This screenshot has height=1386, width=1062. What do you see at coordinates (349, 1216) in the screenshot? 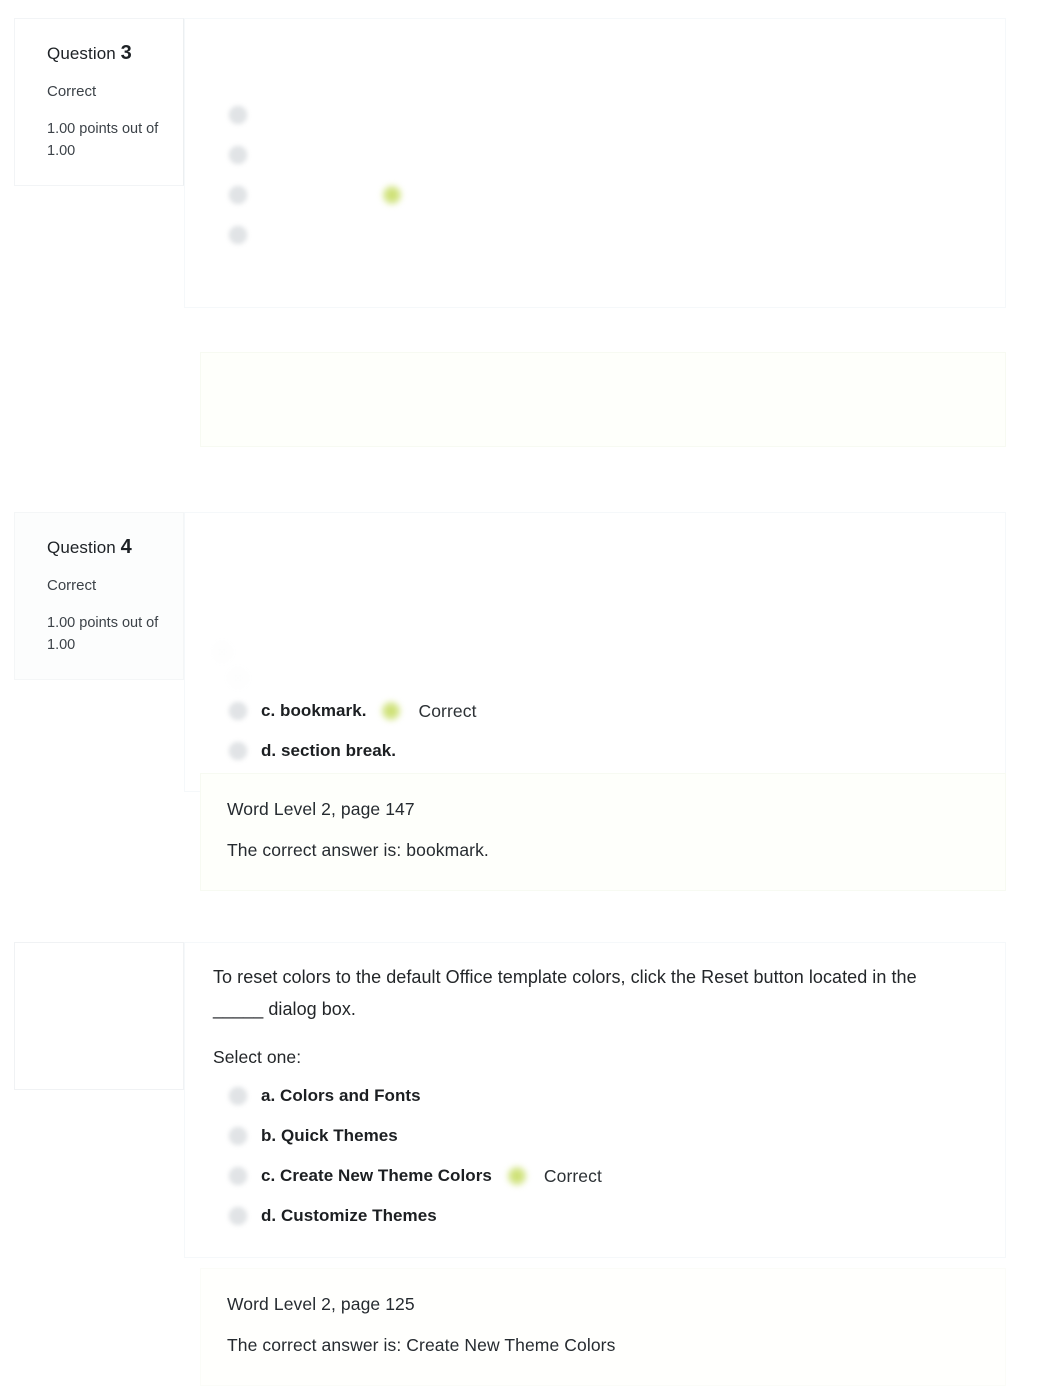
I see `answer-label: d. Customize Themes` at bounding box center [349, 1216].